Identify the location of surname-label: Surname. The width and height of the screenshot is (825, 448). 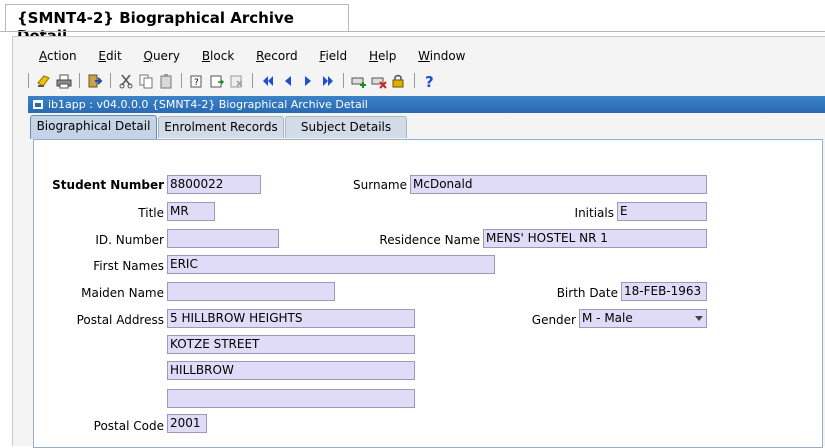
(380, 185).